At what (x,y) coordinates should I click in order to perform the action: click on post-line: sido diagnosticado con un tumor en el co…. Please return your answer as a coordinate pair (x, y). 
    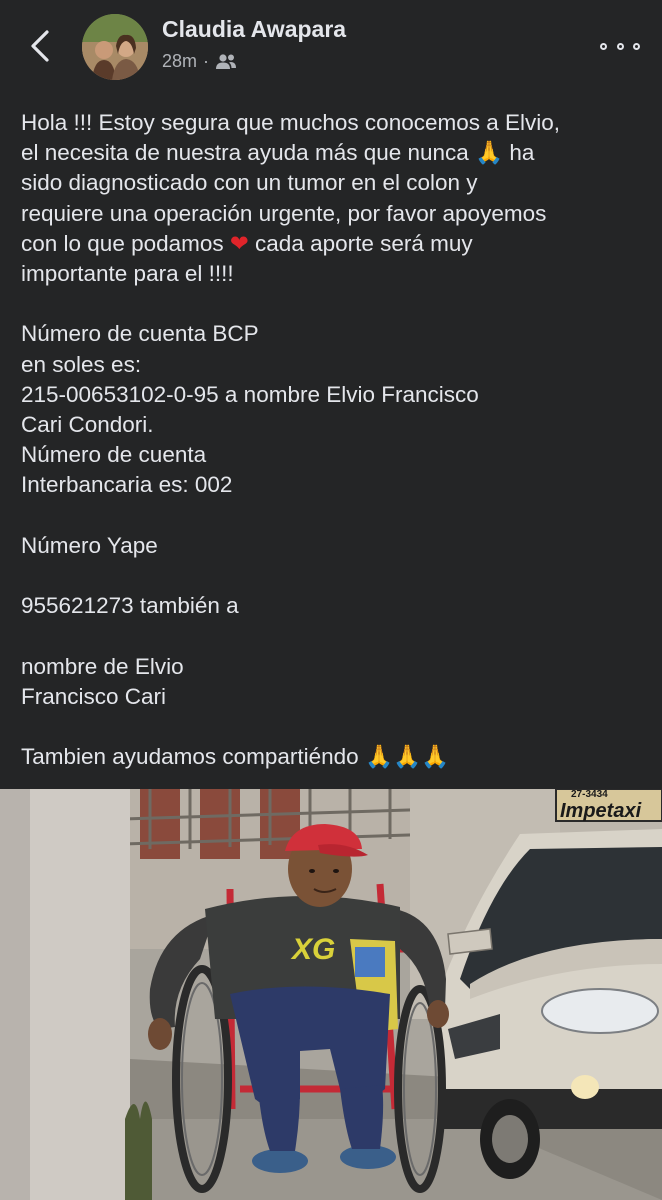
    Looking at the image, I should click on (249, 183).